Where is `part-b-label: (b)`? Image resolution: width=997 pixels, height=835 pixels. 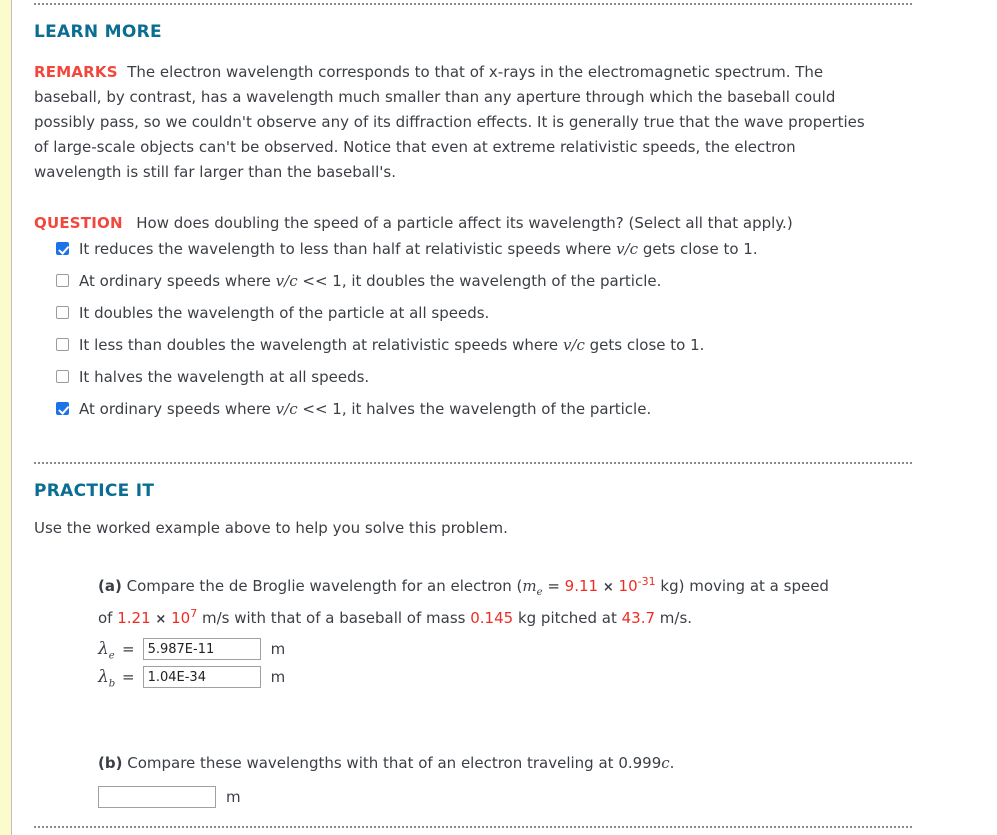
part-b-label: (b) is located at coordinates (110, 763).